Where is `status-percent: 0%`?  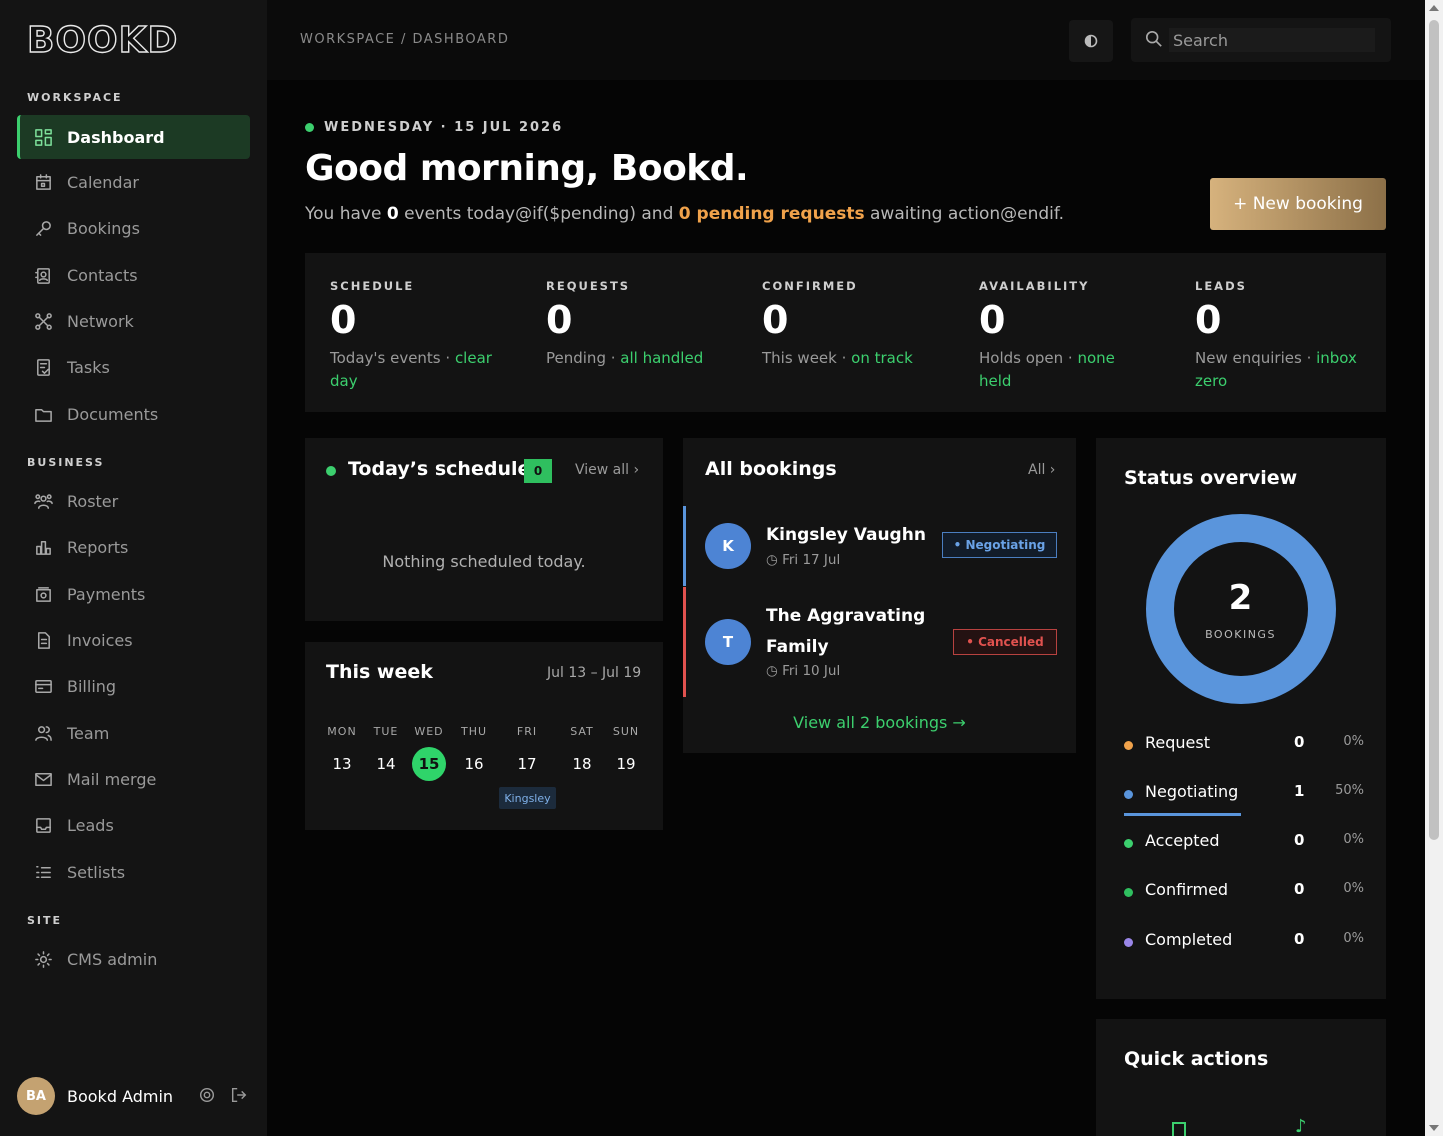
status-percent: 0% is located at coordinates (1353, 938).